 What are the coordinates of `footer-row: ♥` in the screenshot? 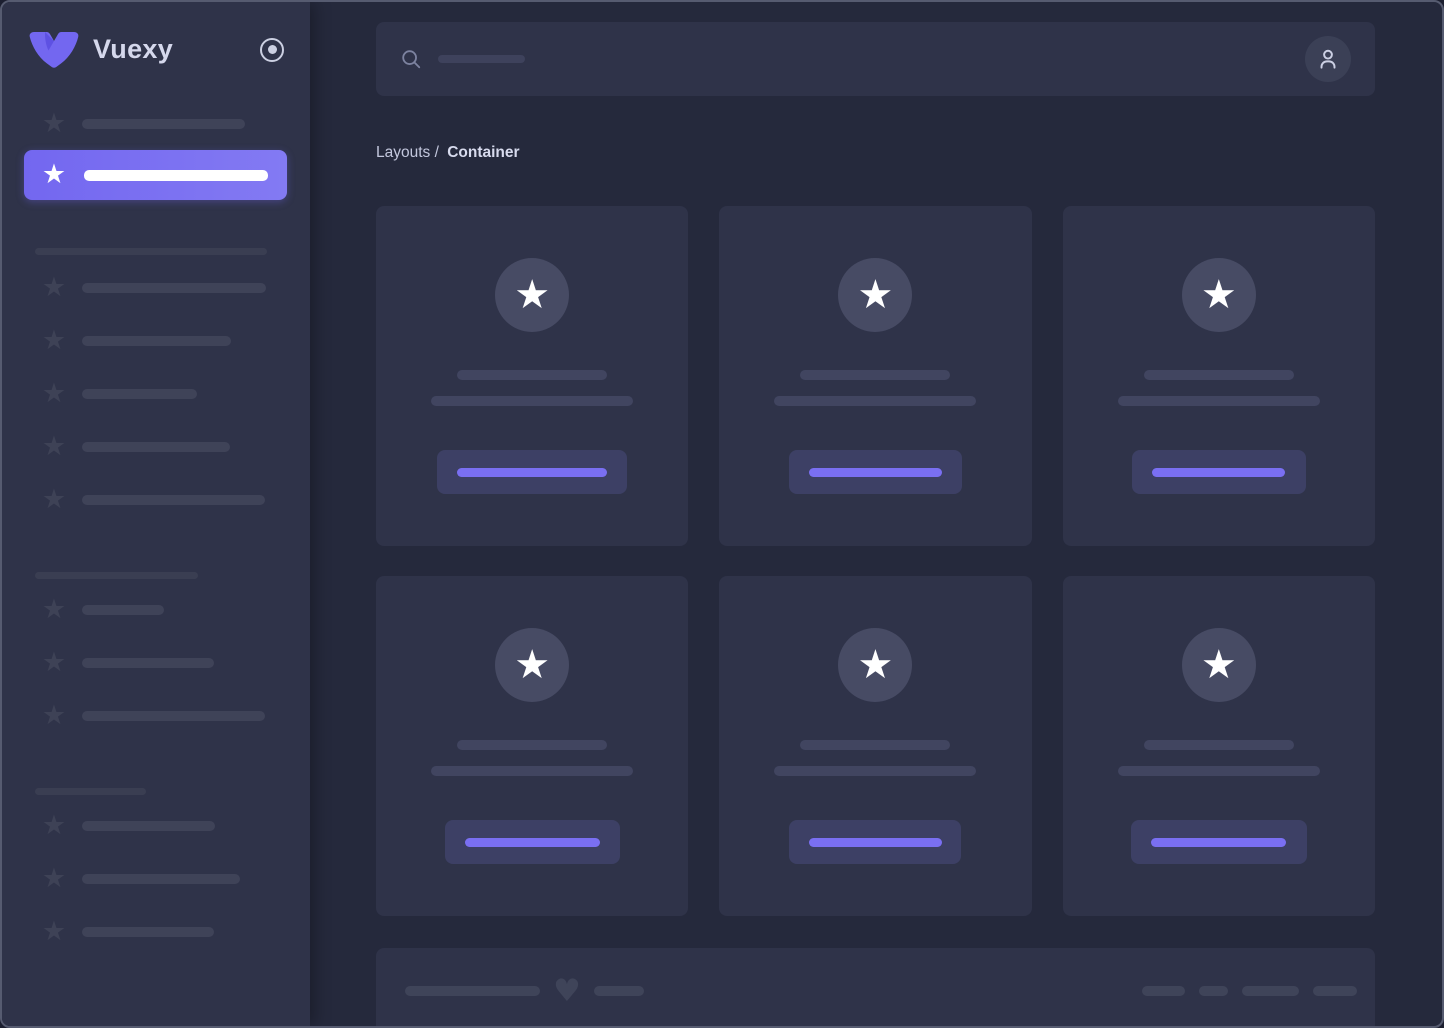 It's located at (881, 991).